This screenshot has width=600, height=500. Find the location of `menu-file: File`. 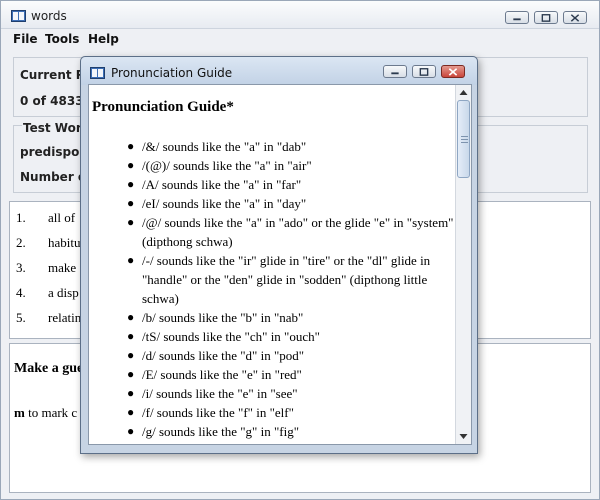

menu-file: File is located at coordinates (25, 39).